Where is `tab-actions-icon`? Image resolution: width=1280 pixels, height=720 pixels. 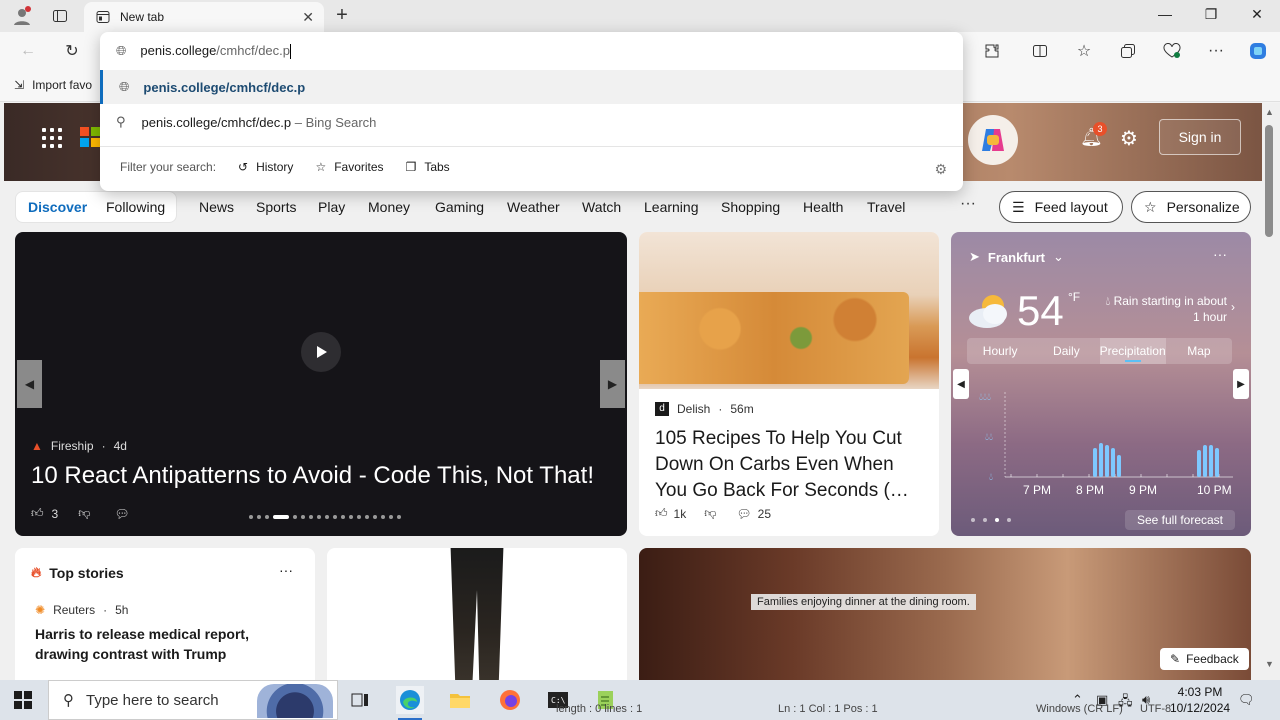 tab-actions-icon is located at coordinates (60, 16).